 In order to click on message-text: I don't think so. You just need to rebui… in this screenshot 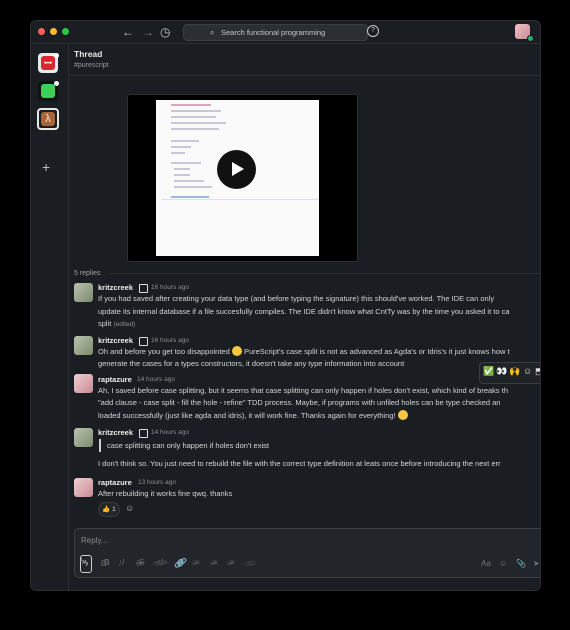, I will do `click(299, 463)`.